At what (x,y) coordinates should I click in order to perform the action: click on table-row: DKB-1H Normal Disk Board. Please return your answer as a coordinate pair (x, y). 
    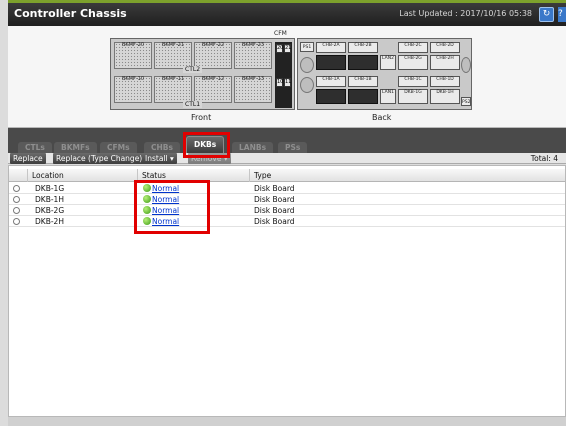
    Looking at the image, I should click on (287, 199).